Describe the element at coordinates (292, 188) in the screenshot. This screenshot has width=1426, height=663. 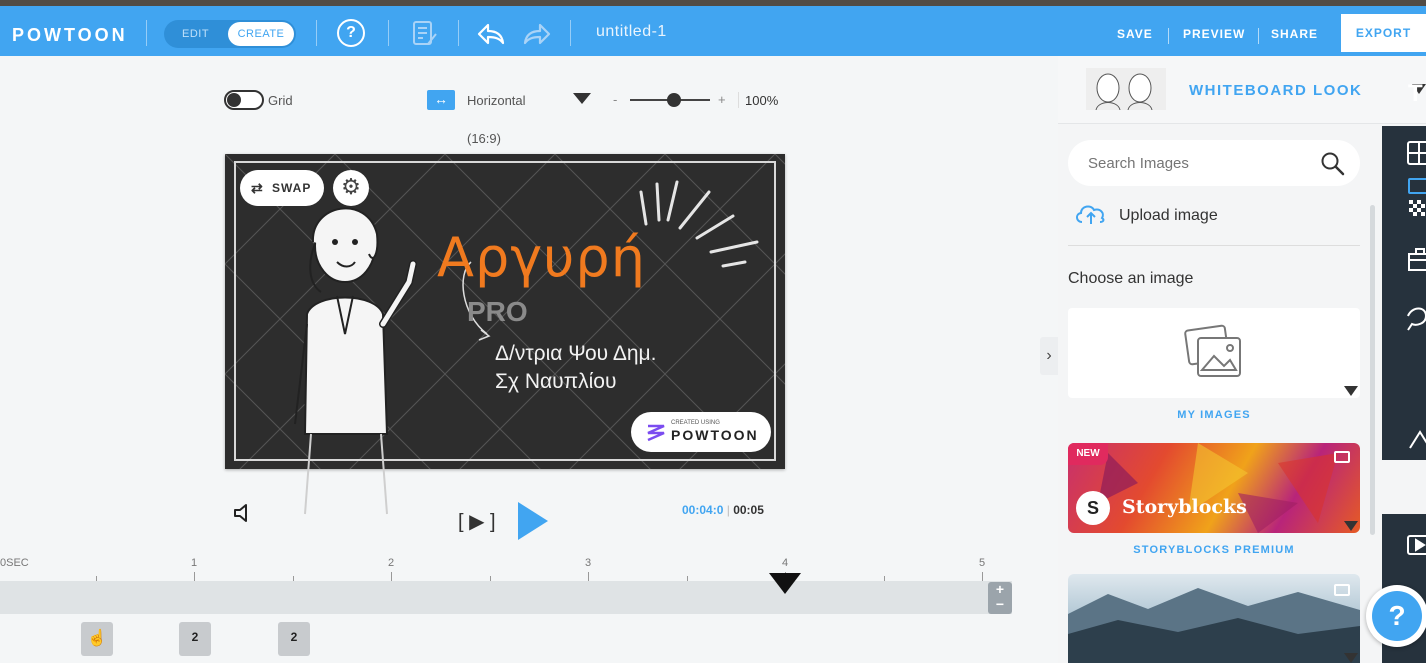
I see `swap-label: SWAP` at that location.